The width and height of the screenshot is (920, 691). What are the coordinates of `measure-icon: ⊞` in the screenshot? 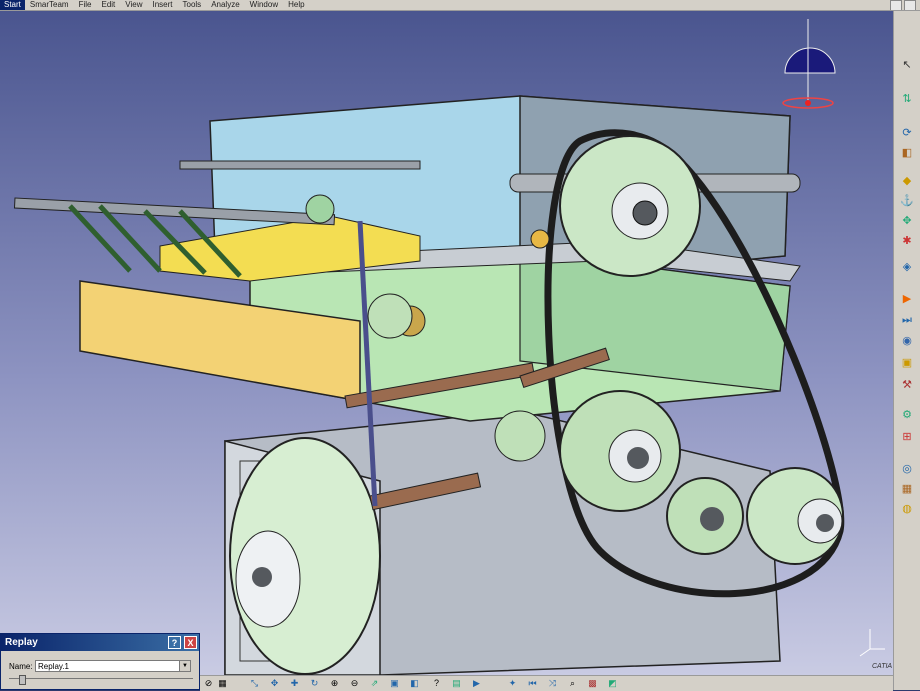 It's located at (907, 436).